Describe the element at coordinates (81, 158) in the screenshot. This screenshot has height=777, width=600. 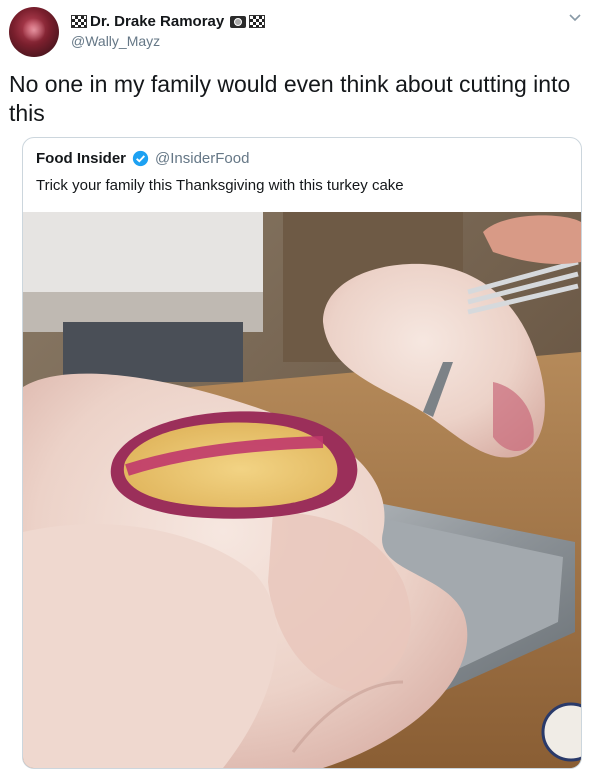
I see `quoted-display-name: Food Insider` at that location.